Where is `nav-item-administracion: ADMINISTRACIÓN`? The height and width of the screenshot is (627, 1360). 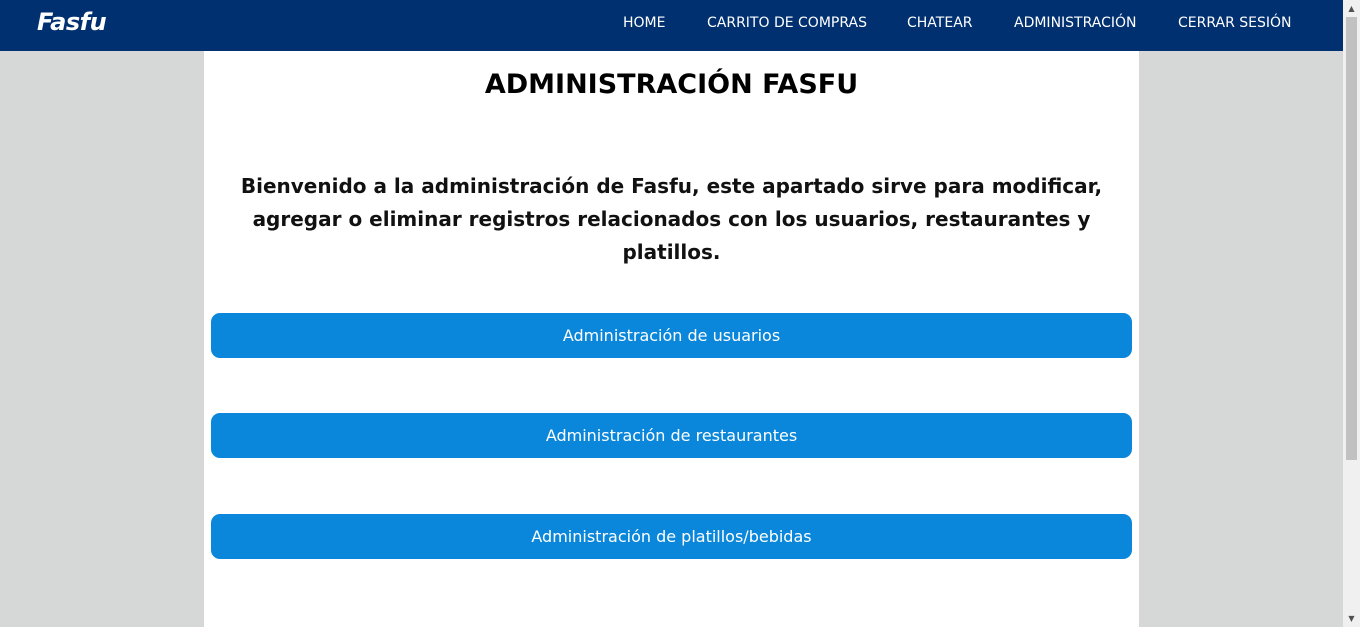 nav-item-administracion: ADMINISTRACIÓN is located at coordinates (1075, 23).